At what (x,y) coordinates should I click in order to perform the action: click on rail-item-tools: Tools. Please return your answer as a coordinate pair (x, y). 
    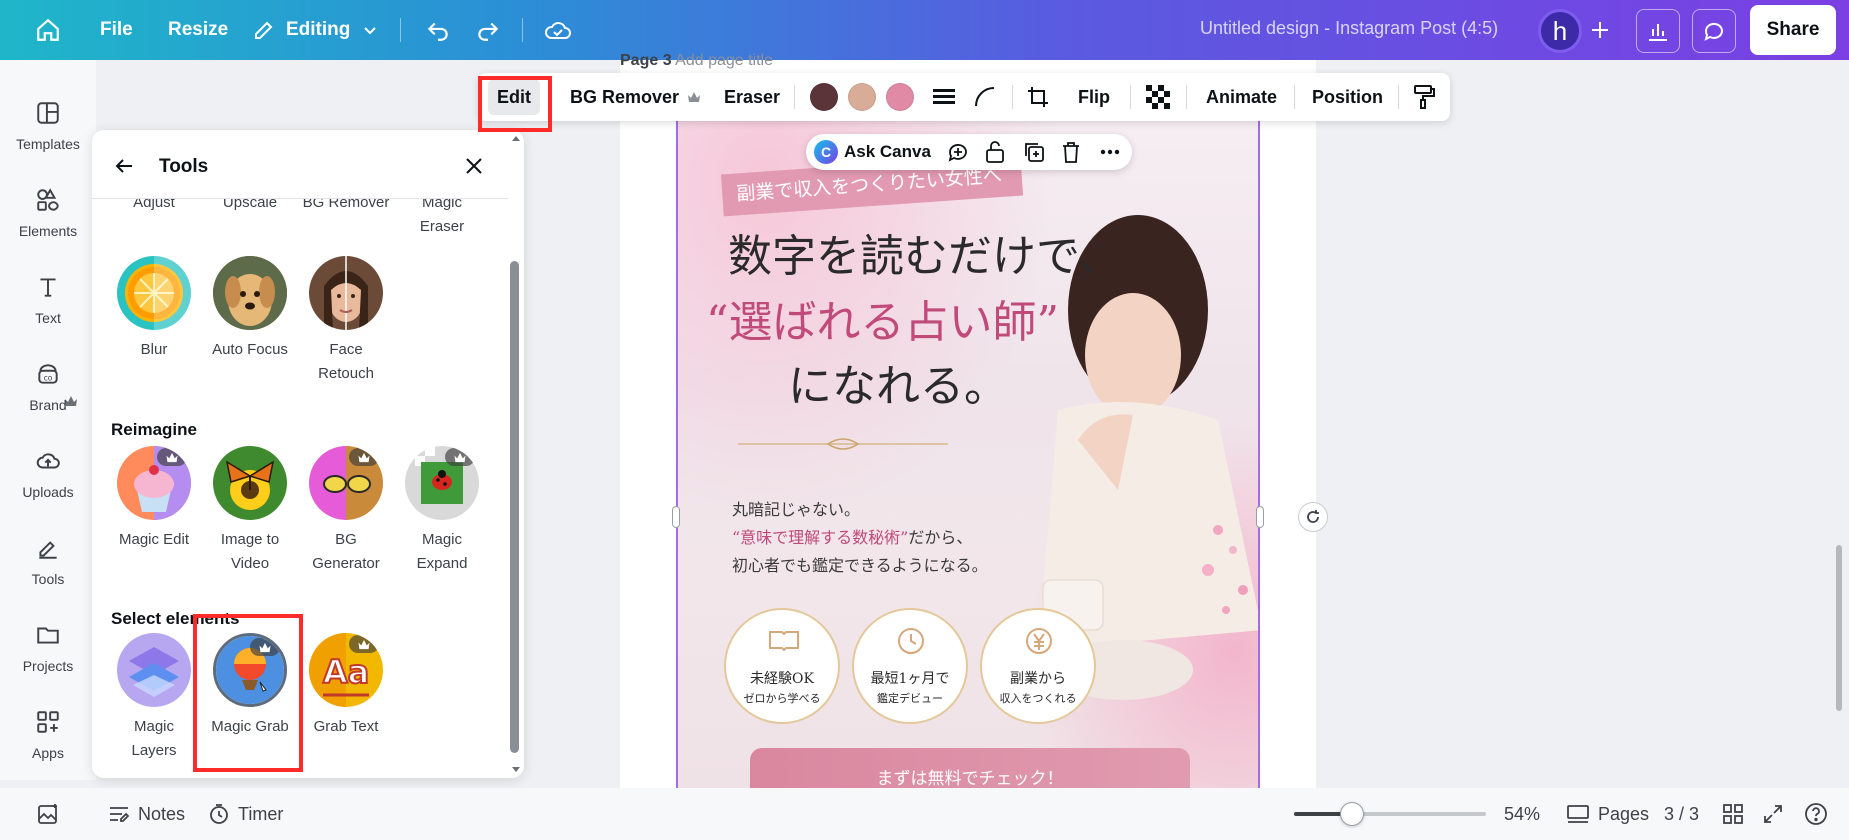
    Looking at the image, I should click on (48, 565).